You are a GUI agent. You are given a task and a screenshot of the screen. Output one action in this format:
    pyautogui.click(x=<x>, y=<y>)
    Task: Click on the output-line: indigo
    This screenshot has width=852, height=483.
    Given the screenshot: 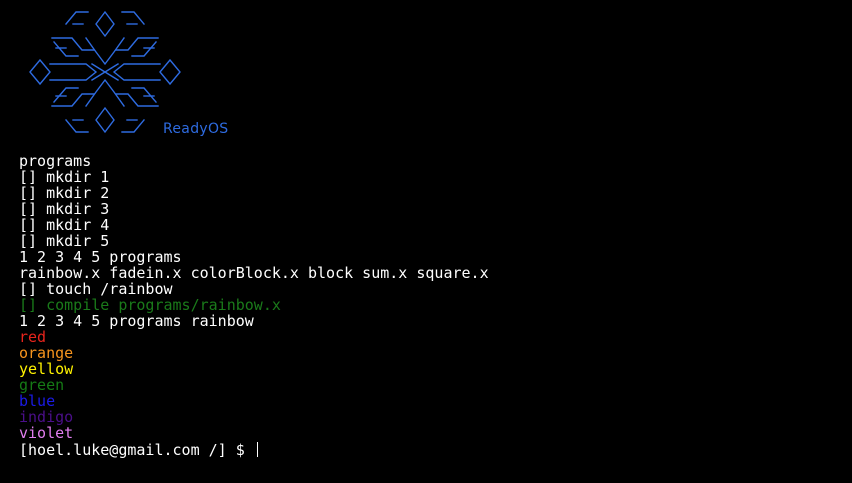 What is the action you would take?
    pyautogui.click(x=46, y=417)
    